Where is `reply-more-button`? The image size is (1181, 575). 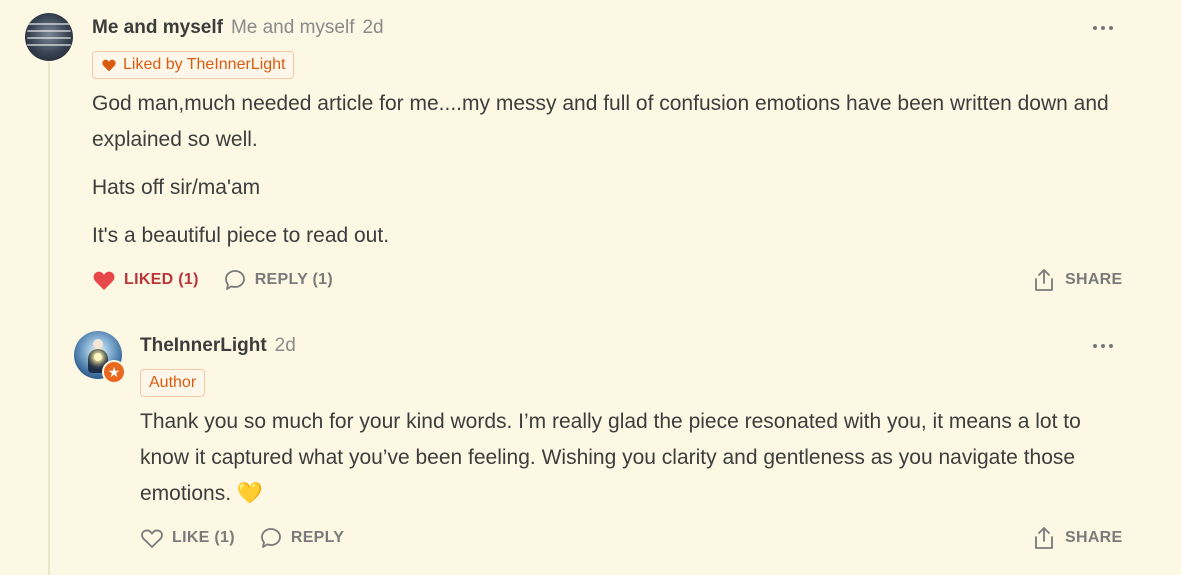 reply-more-button is located at coordinates (1103, 346).